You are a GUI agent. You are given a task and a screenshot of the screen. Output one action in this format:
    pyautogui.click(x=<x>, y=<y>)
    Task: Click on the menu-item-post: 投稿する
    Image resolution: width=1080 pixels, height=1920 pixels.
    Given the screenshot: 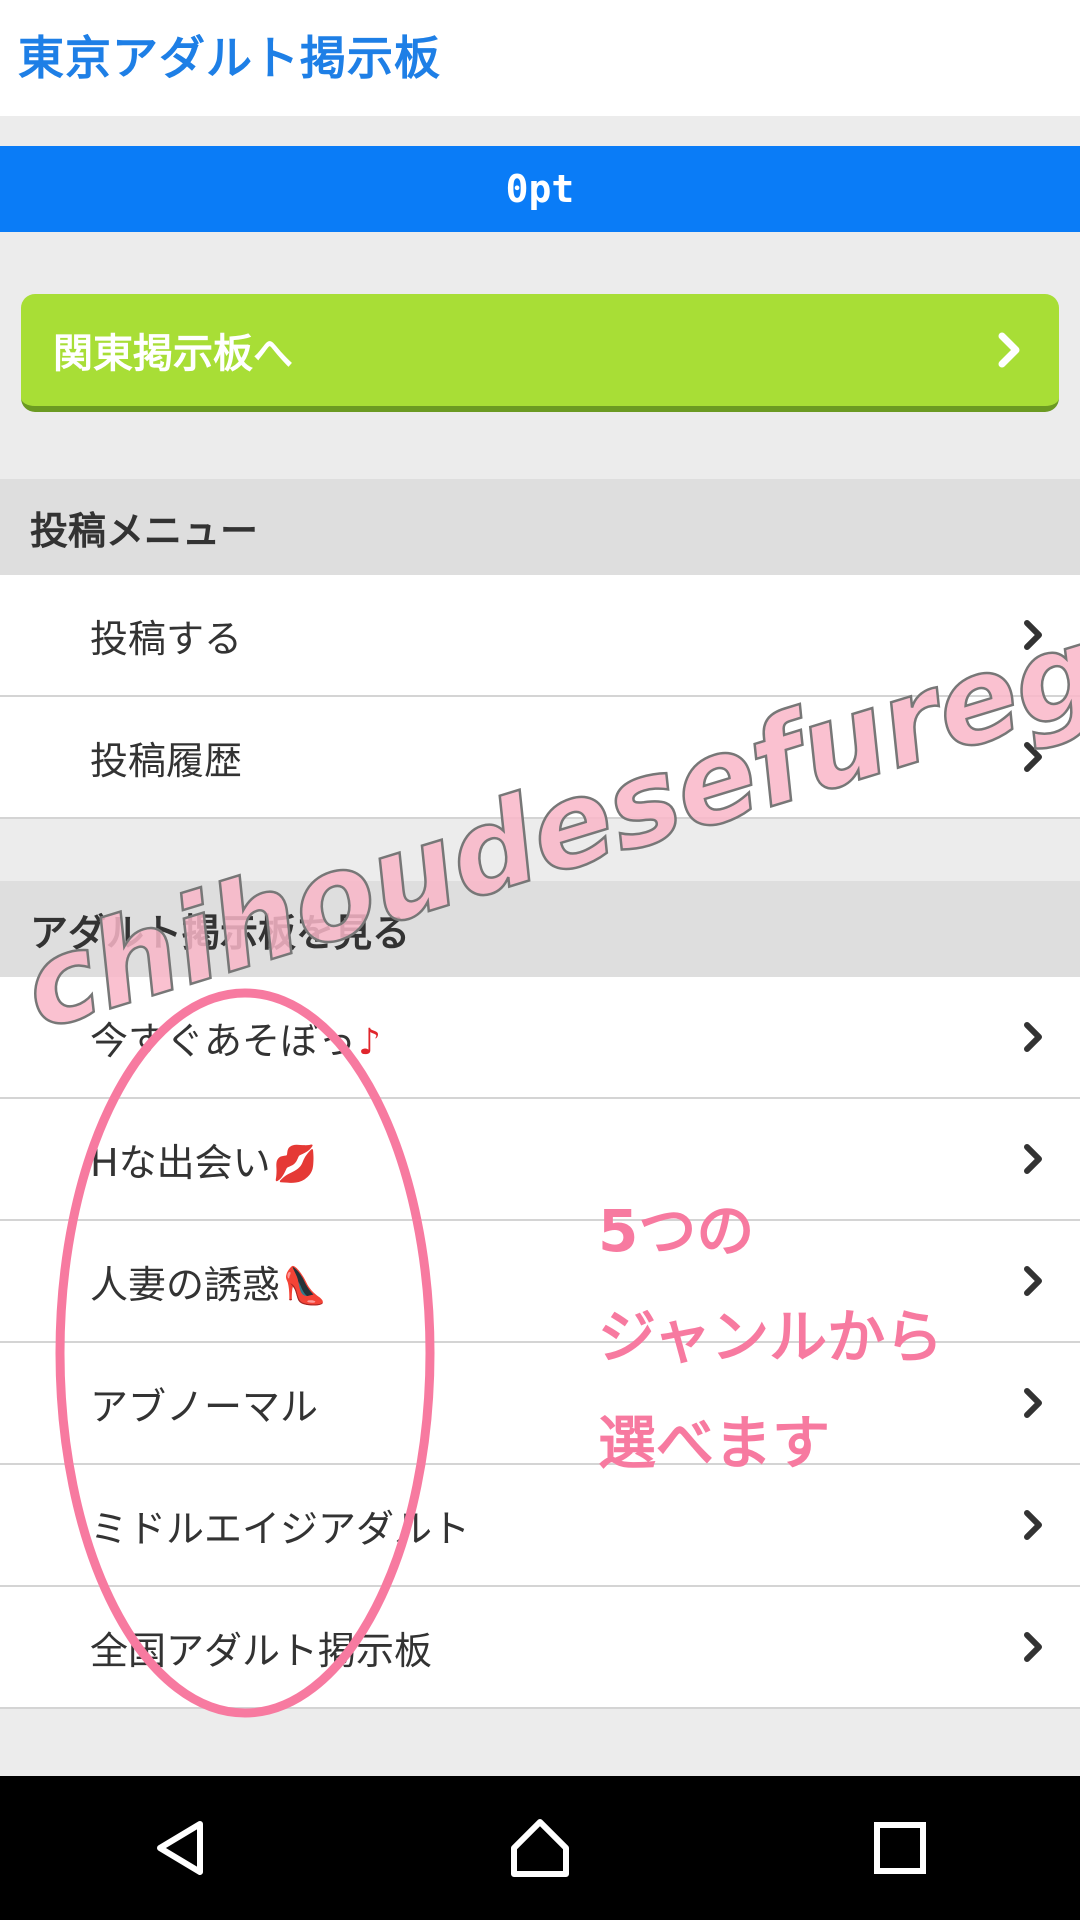 What is the action you would take?
    pyautogui.click(x=540, y=636)
    